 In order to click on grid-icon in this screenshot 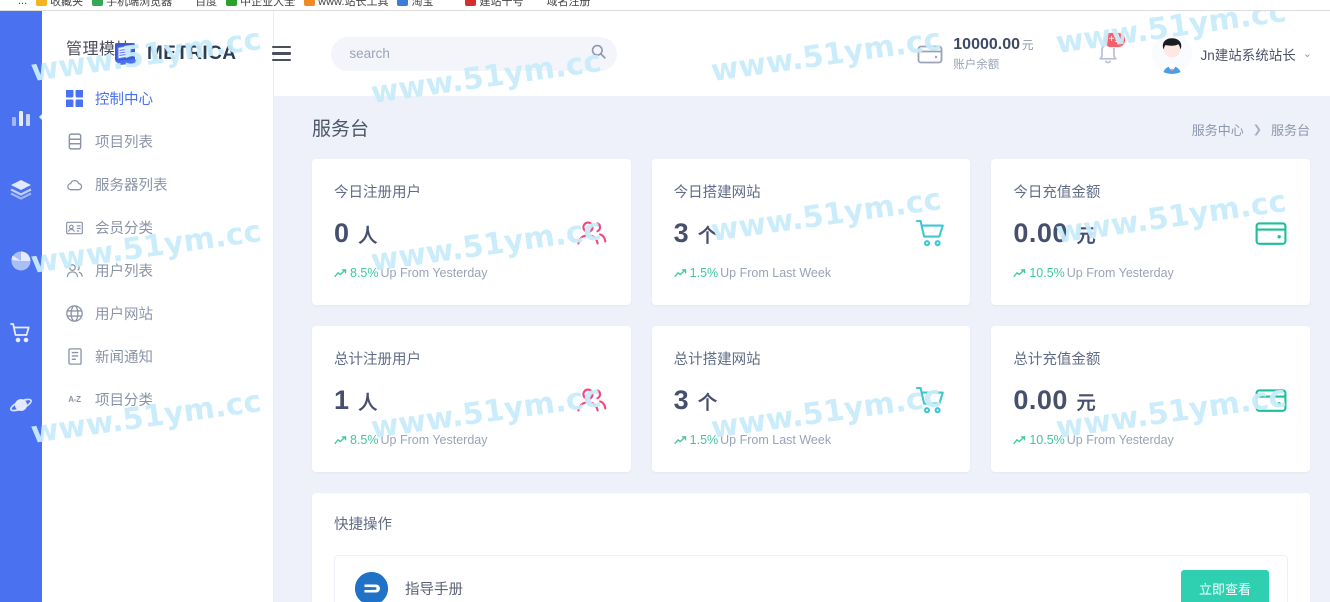, I will do `click(74, 98)`.